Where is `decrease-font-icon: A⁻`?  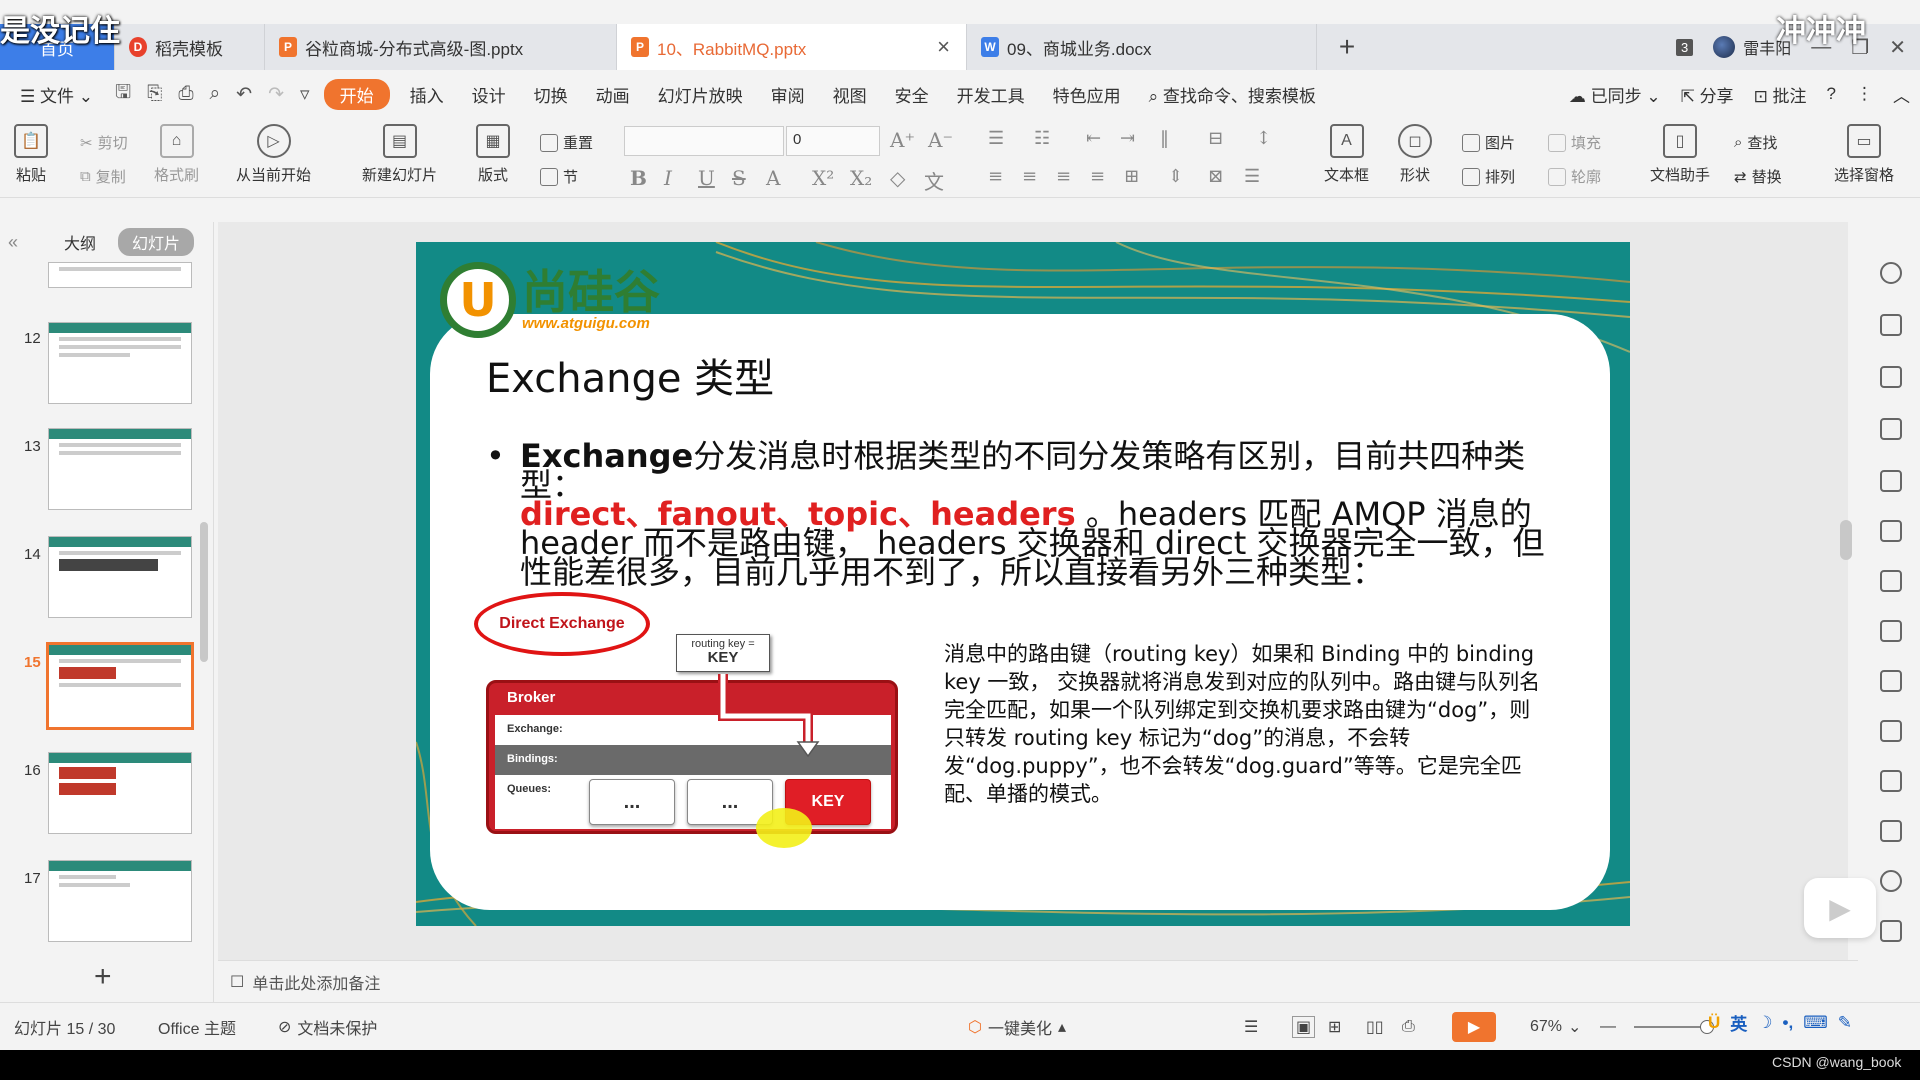 decrease-font-icon: A⁻ is located at coordinates (940, 140).